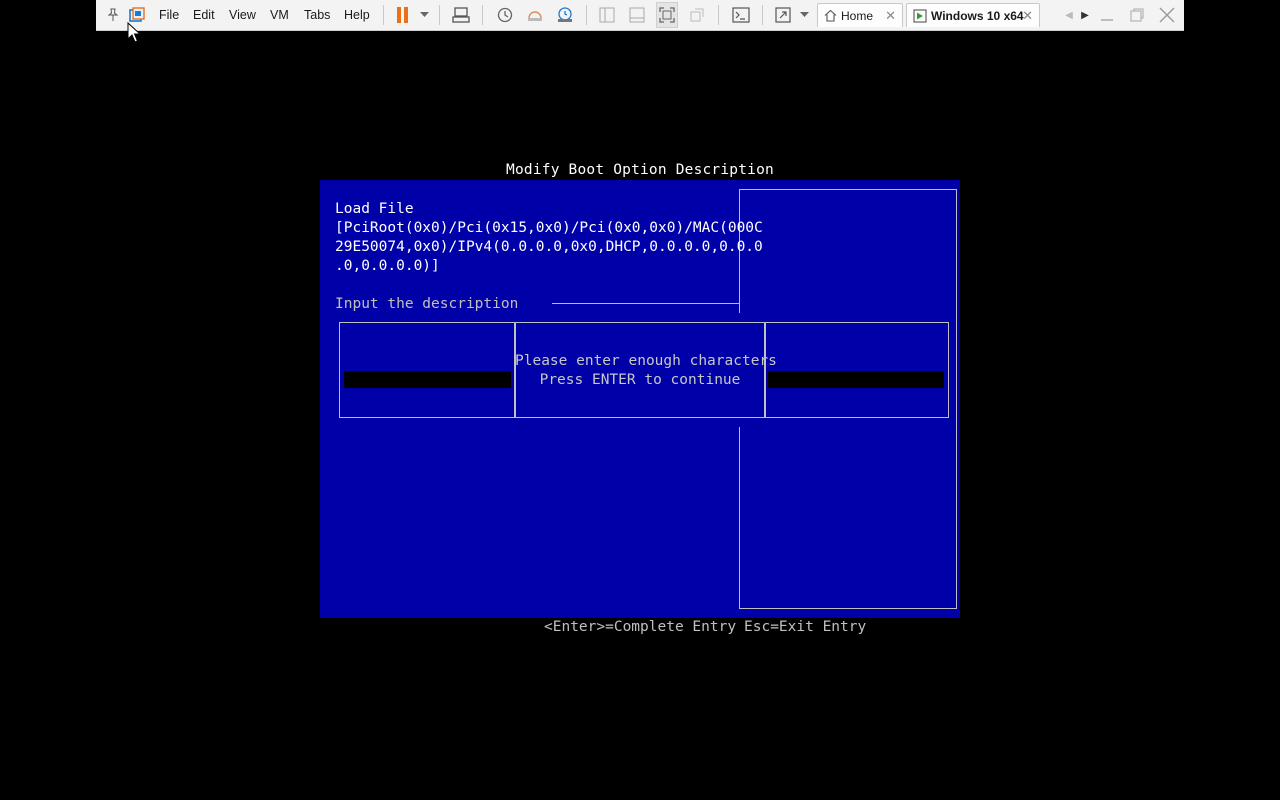  Describe the element at coordinates (427, 370) in the screenshot. I see `input-box-left` at that location.